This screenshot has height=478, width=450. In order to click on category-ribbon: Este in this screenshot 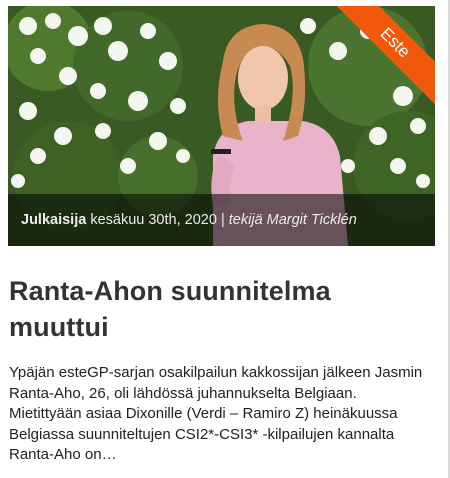, I will do `click(385, 56)`.